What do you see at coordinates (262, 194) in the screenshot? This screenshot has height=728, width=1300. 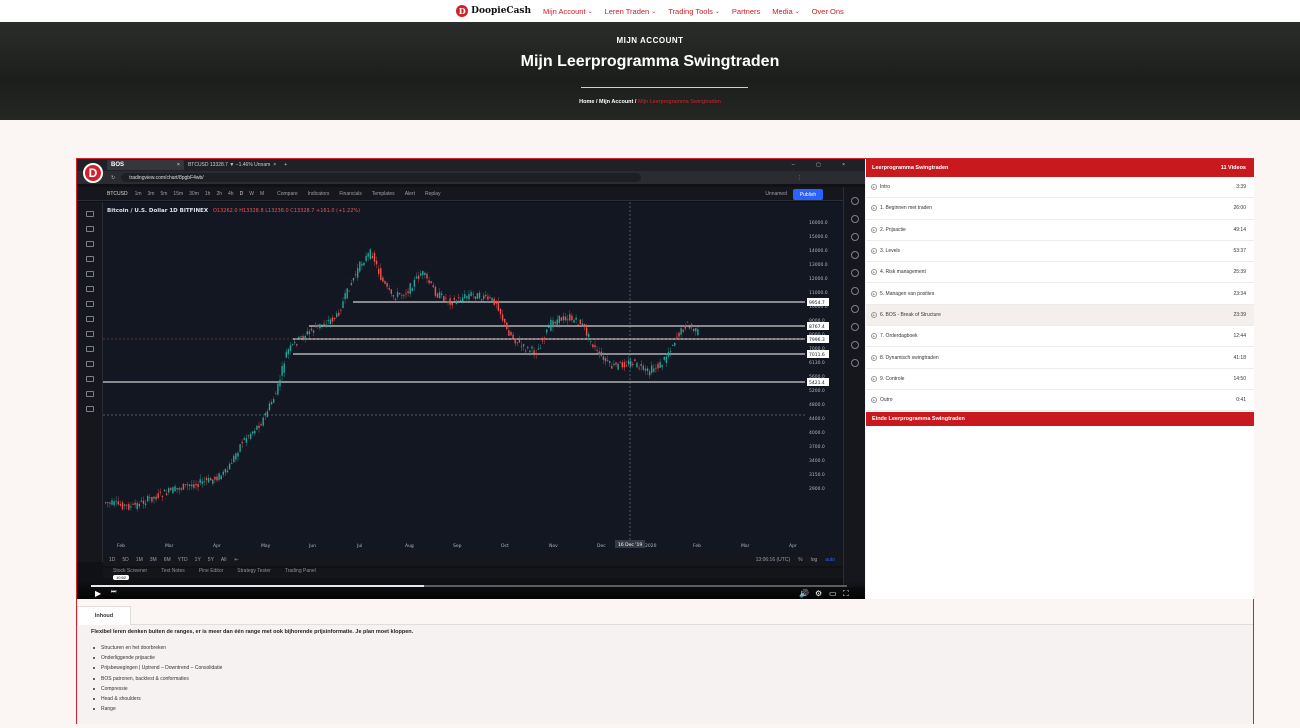 I see `interval-M: M` at bounding box center [262, 194].